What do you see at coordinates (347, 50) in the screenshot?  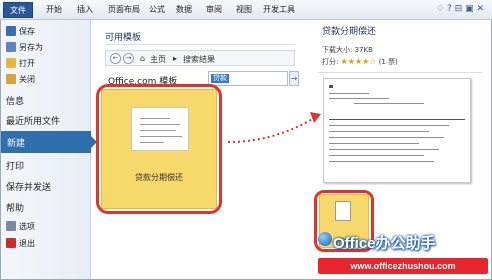 I see `preview-download-size: 下载大小: 37KB` at bounding box center [347, 50].